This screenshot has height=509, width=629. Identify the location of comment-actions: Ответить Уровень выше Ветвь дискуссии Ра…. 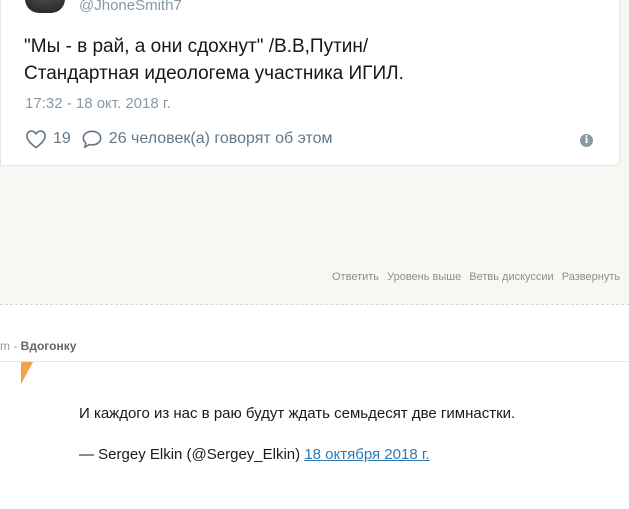
(478, 277).